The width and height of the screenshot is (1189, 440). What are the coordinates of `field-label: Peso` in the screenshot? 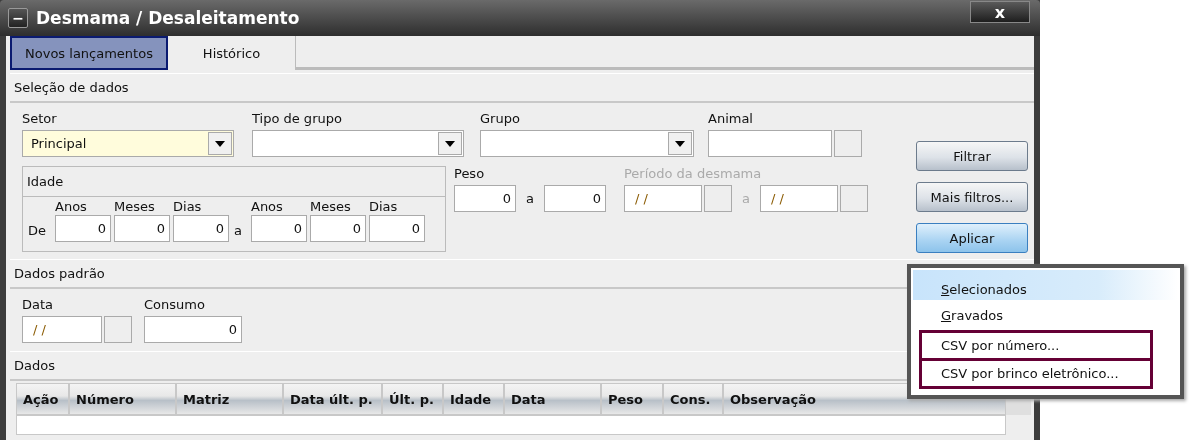 It's located at (470, 174).